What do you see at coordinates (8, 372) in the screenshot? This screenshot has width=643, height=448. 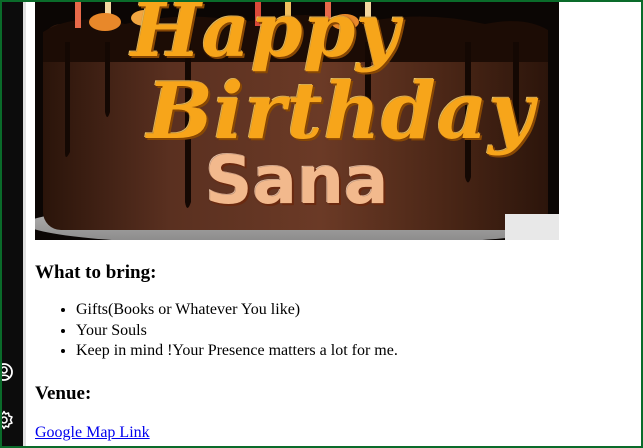 I see `account-icon` at bounding box center [8, 372].